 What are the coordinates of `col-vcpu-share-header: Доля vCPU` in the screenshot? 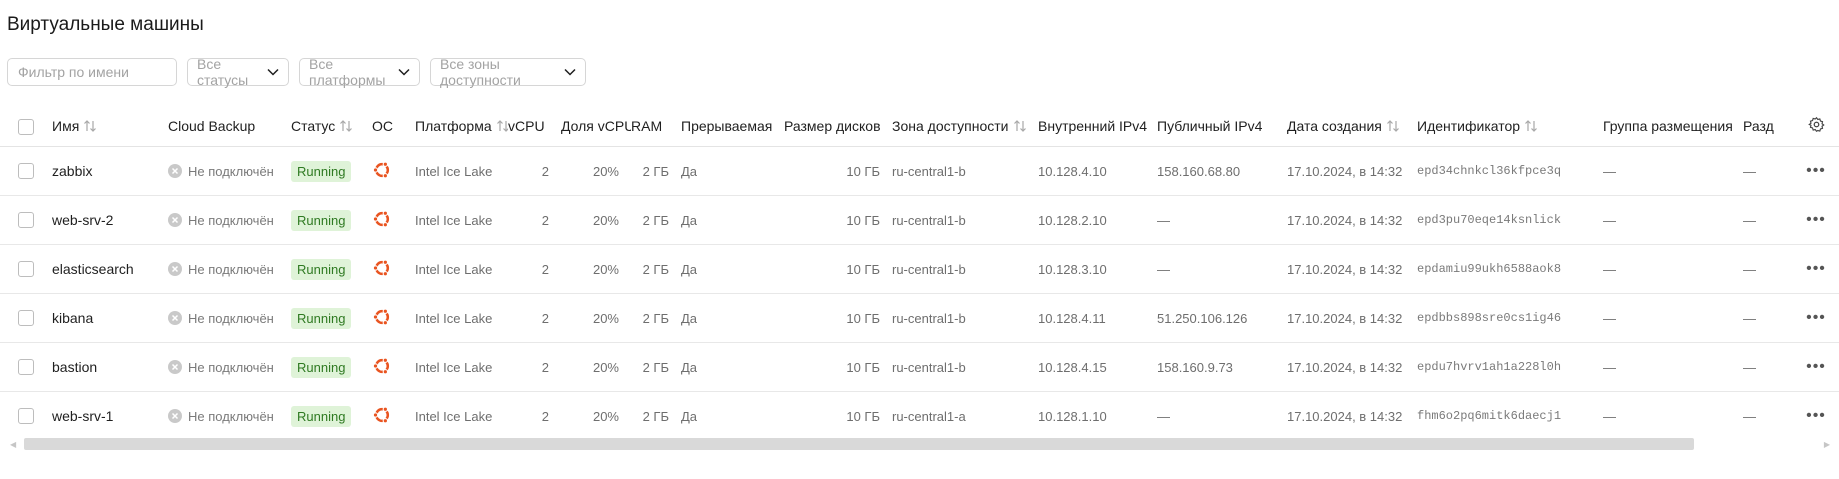 It's located at (596, 126).